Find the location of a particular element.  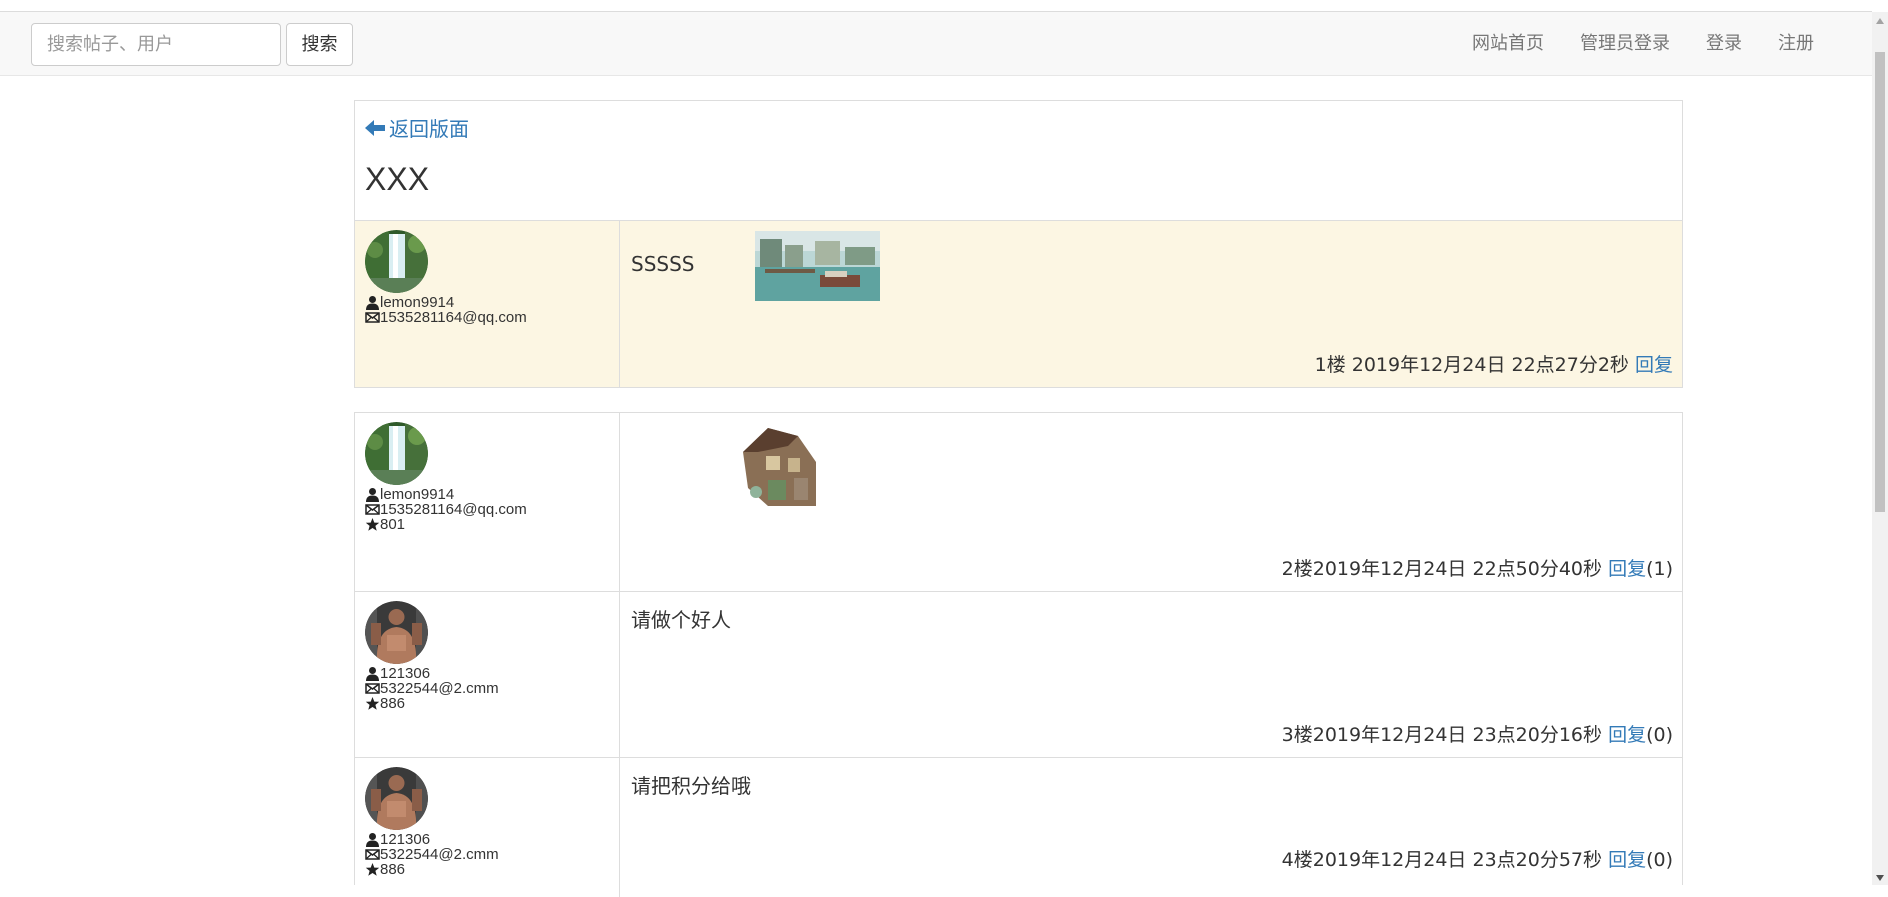

post-content: 请把积分给哦 4楼2019年12月24日 23点20分57秒 回复(0) is located at coordinates (1151, 827).